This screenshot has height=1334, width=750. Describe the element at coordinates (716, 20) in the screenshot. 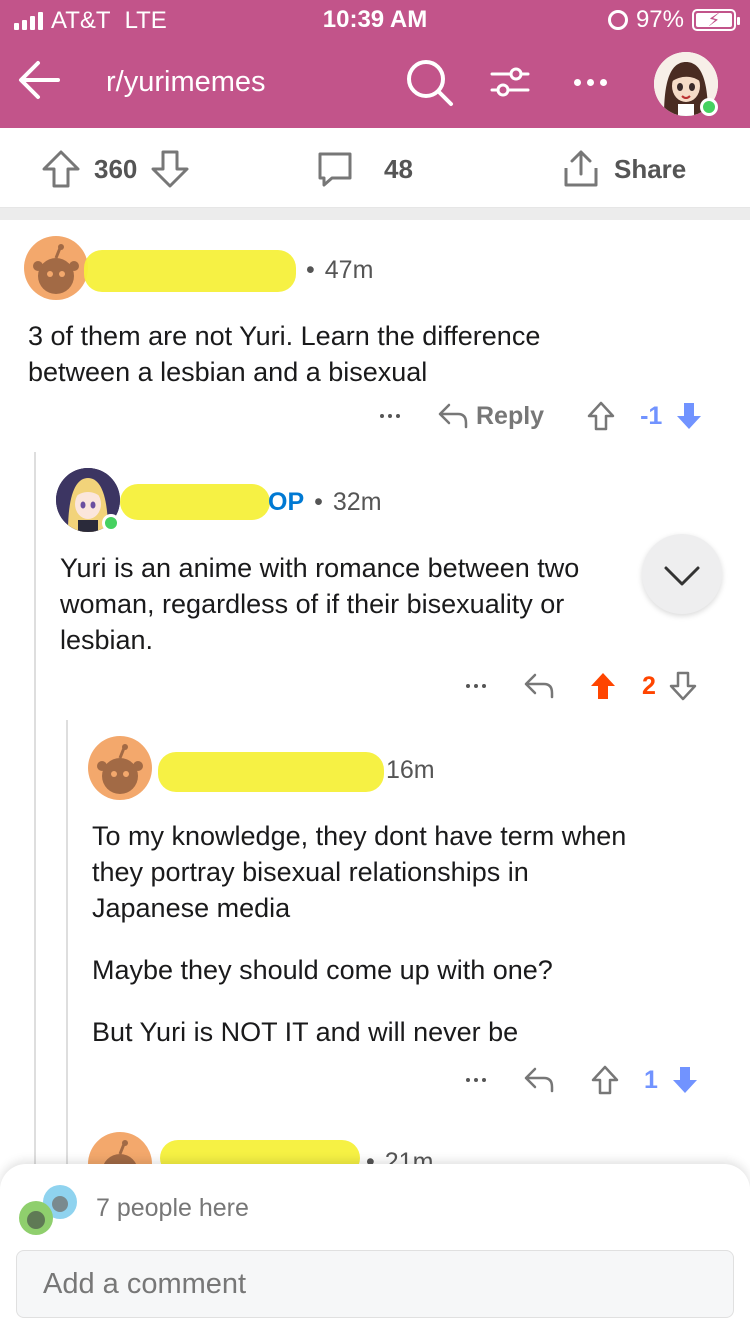

I see `battery-icon: ⚡` at that location.